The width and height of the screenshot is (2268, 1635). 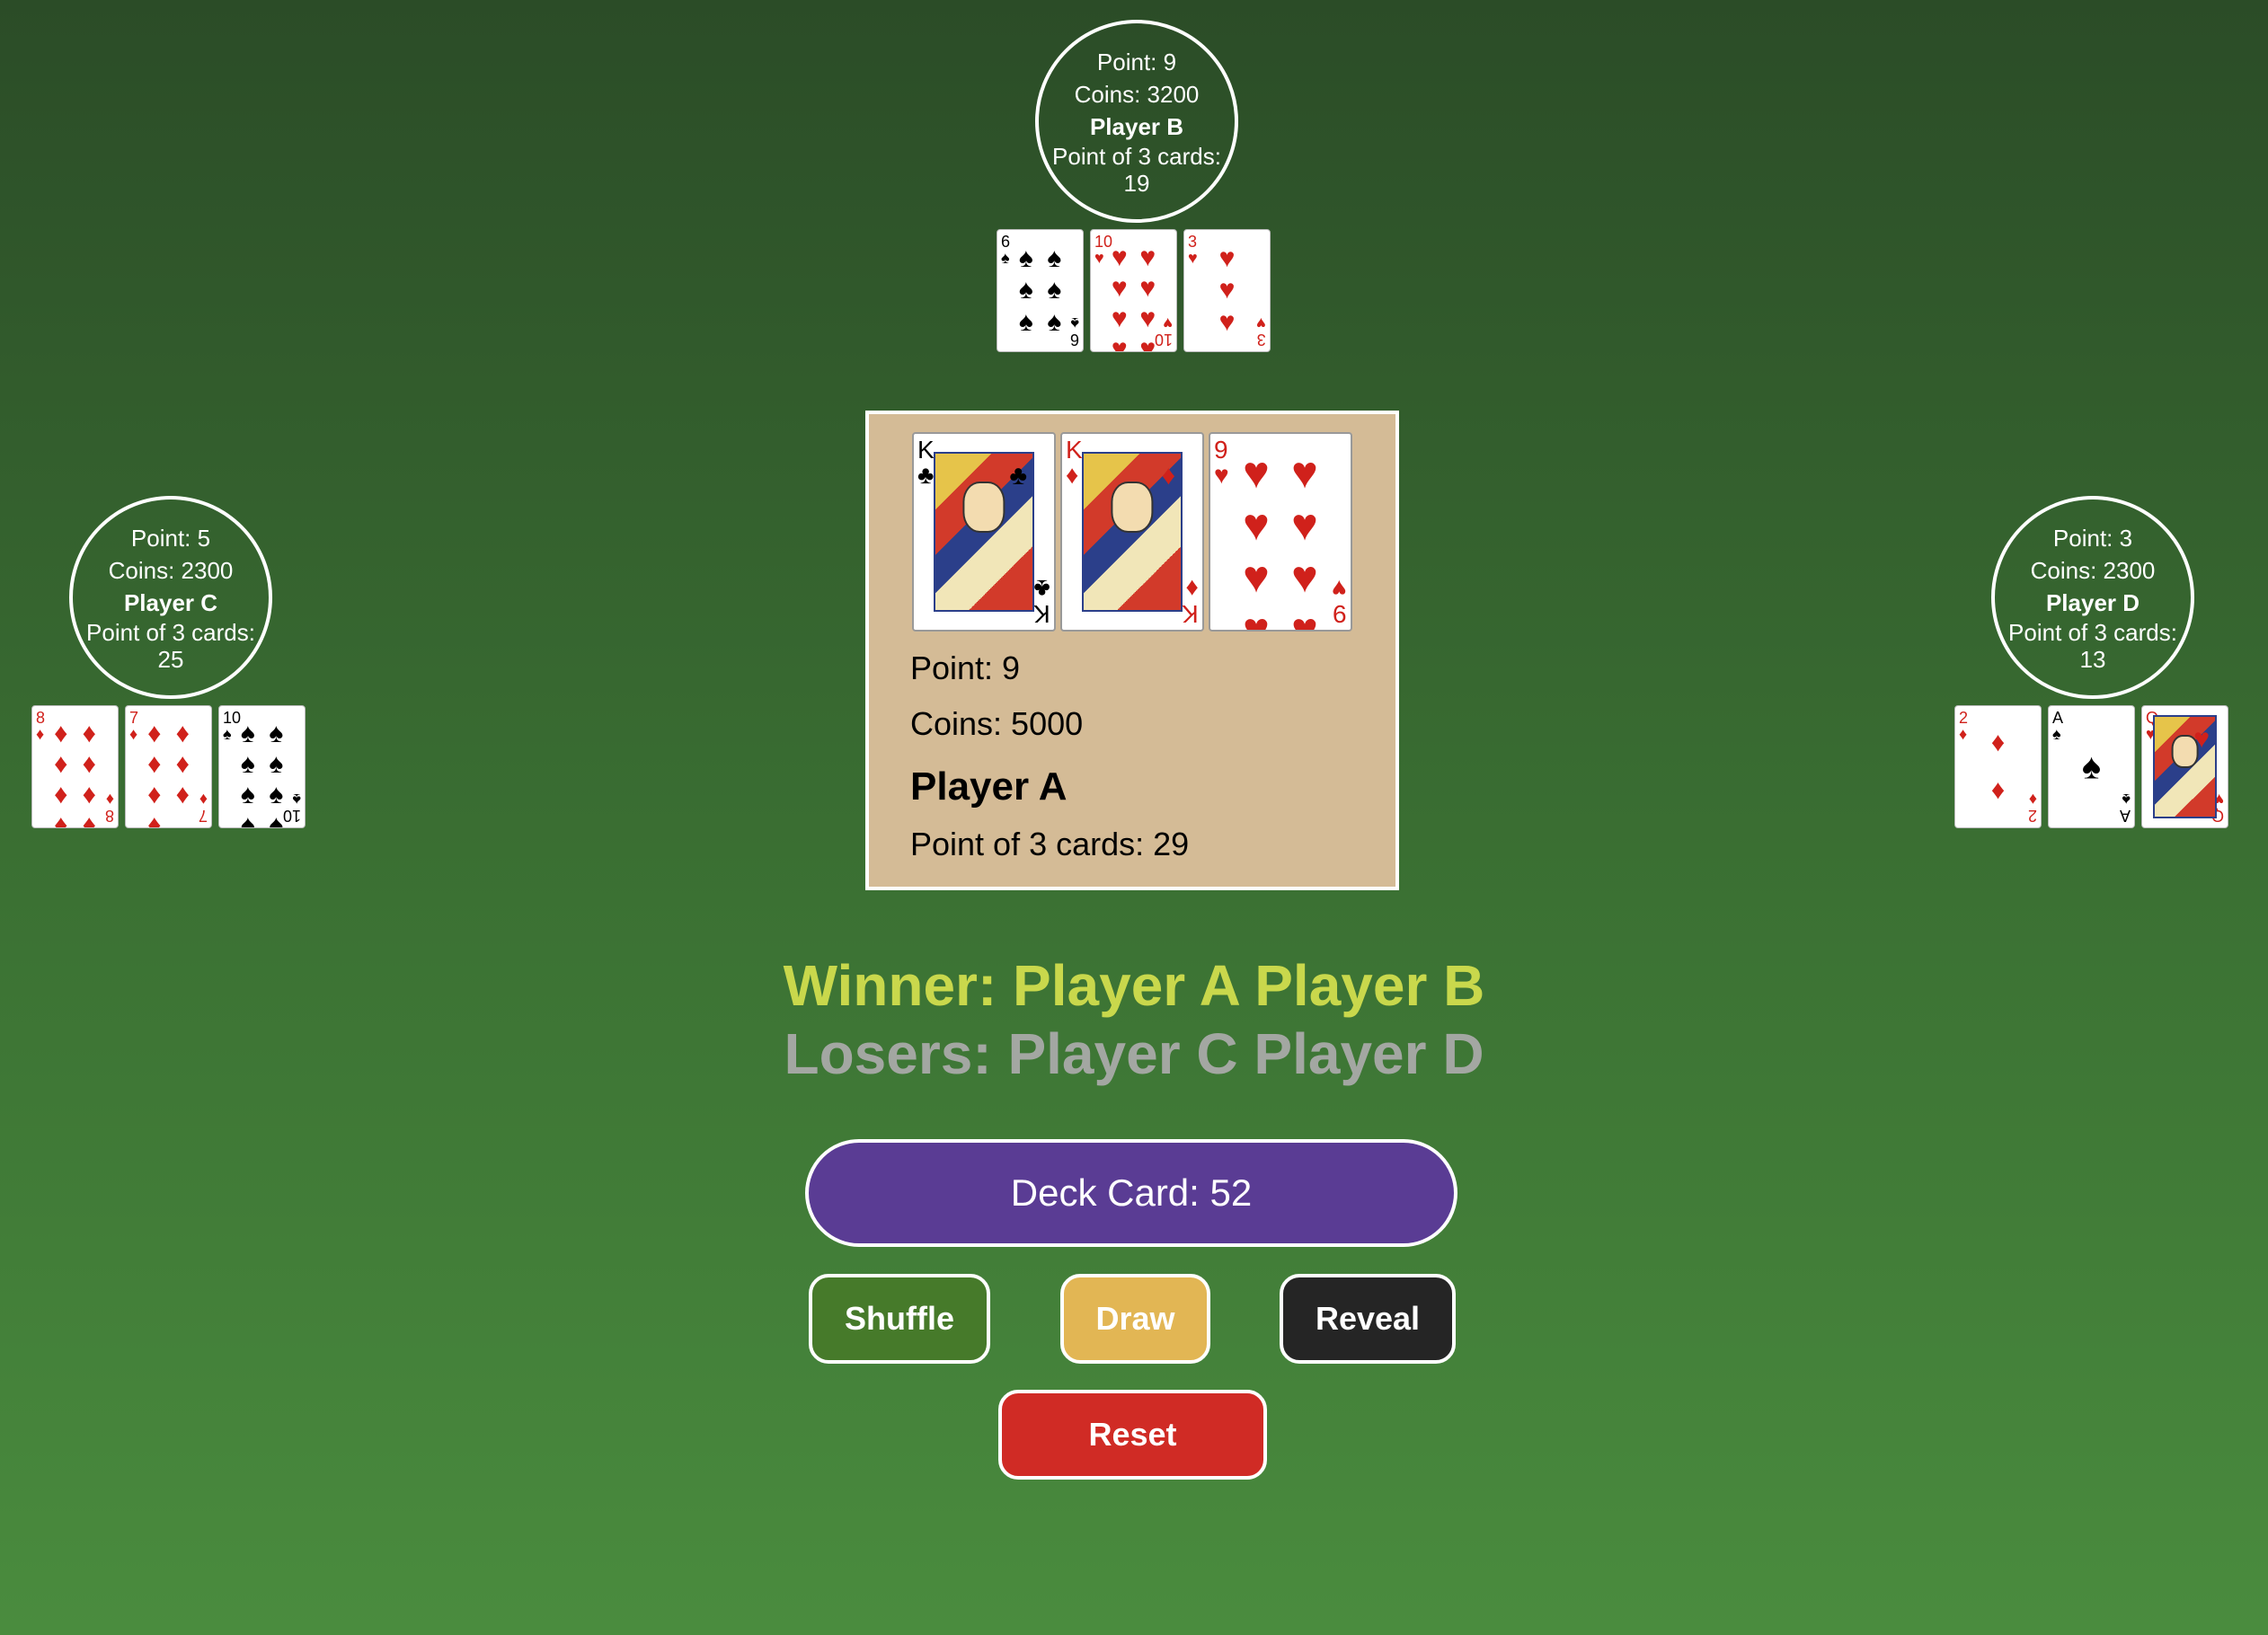 I want to click on card-2-red: 2 ♦ 2 ♦ ♦ ♦, so click(x=1998, y=766).